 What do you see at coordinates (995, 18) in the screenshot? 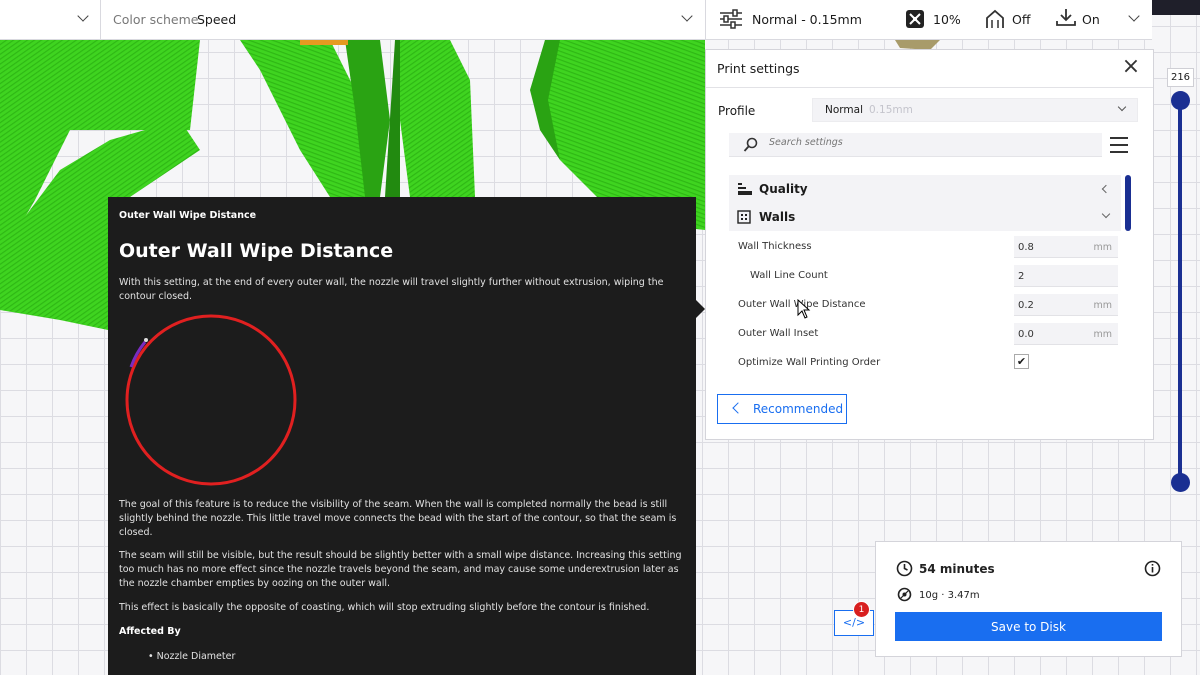
I see `support-icon` at bounding box center [995, 18].